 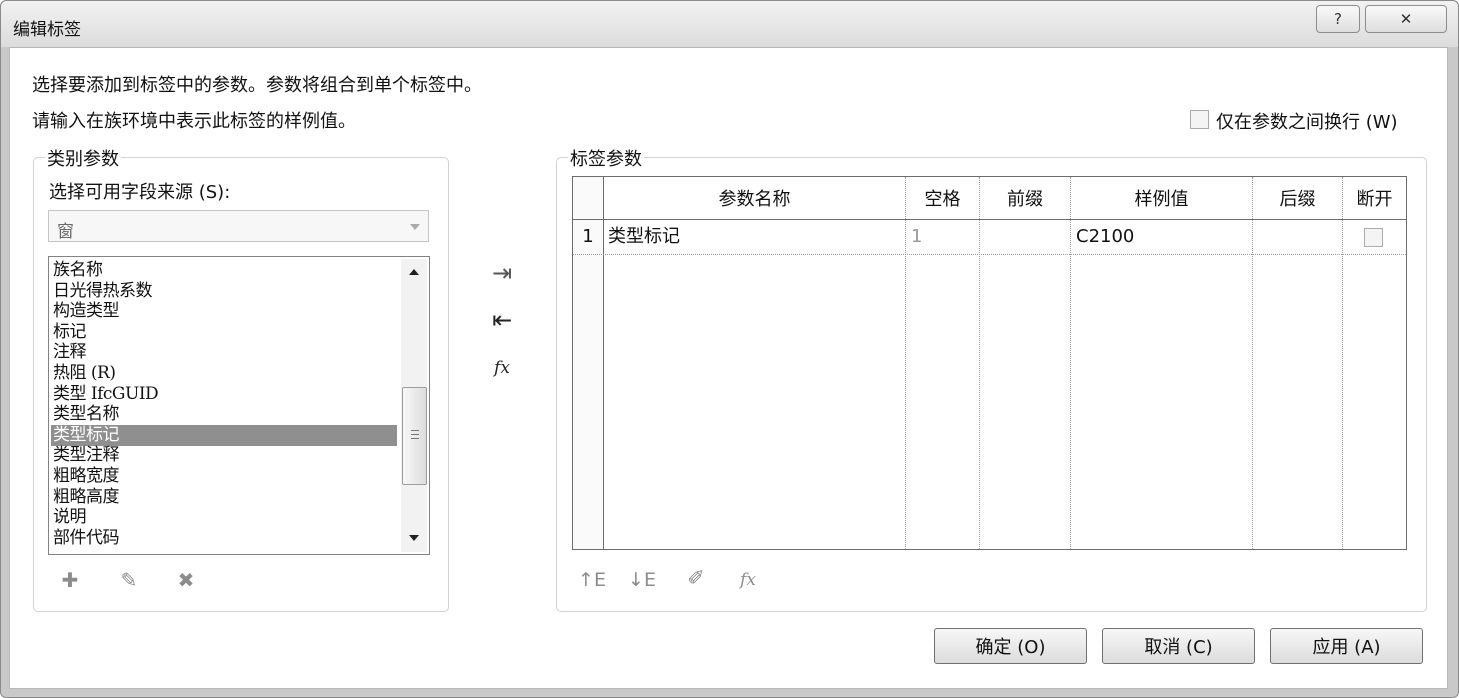 I want to click on scroll-down-icon, so click(x=414, y=538).